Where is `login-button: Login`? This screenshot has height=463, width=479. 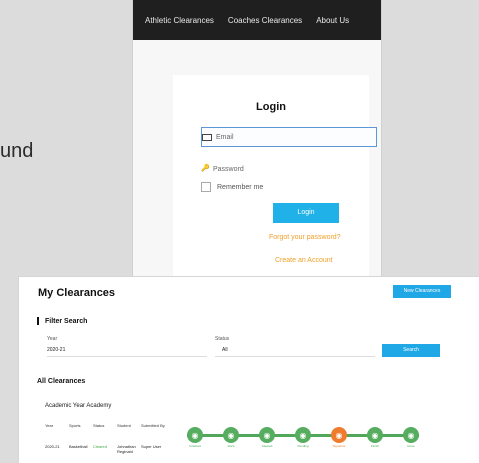 login-button: Login is located at coordinates (306, 213).